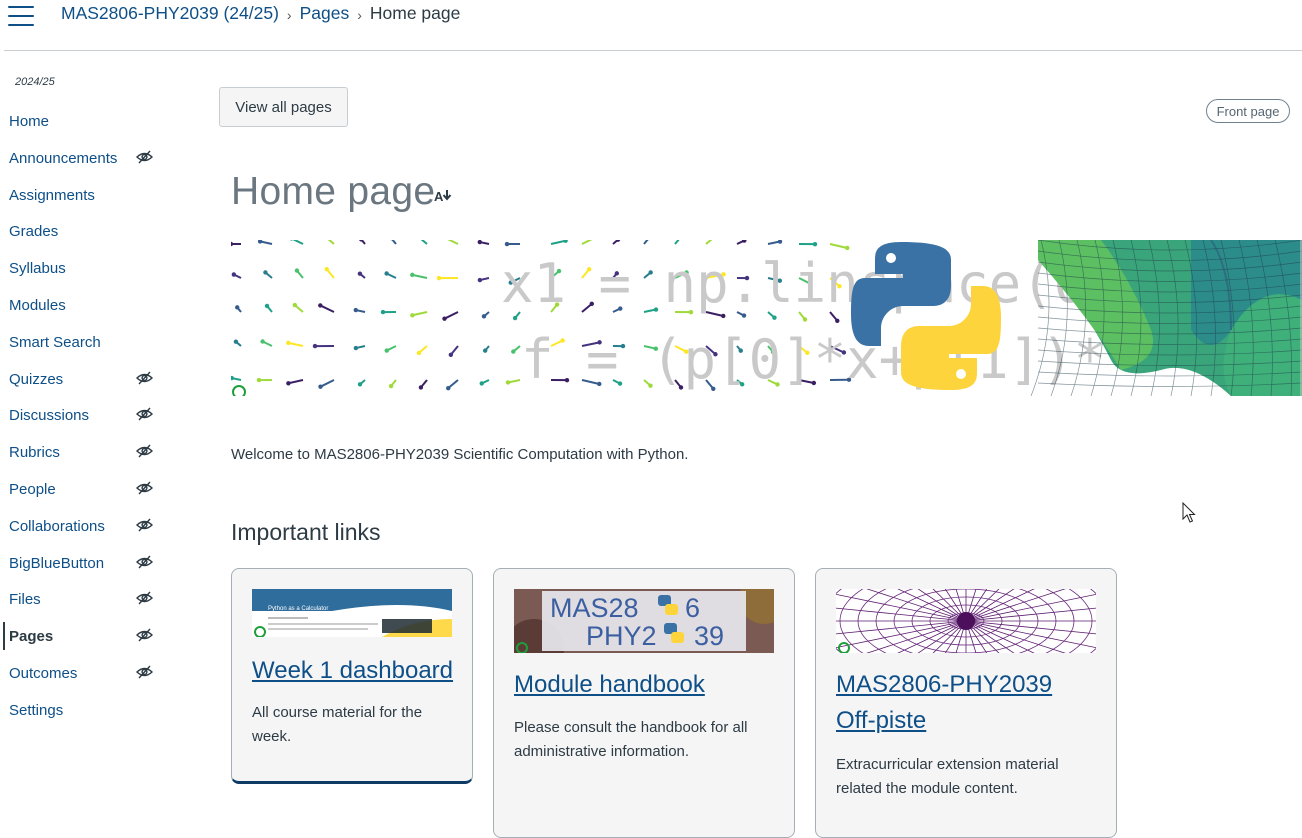  What do you see at coordinates (47, 195) in the screenshot?
I see `sidebar-item-label: Assignments` at bounding box center [47, 195].